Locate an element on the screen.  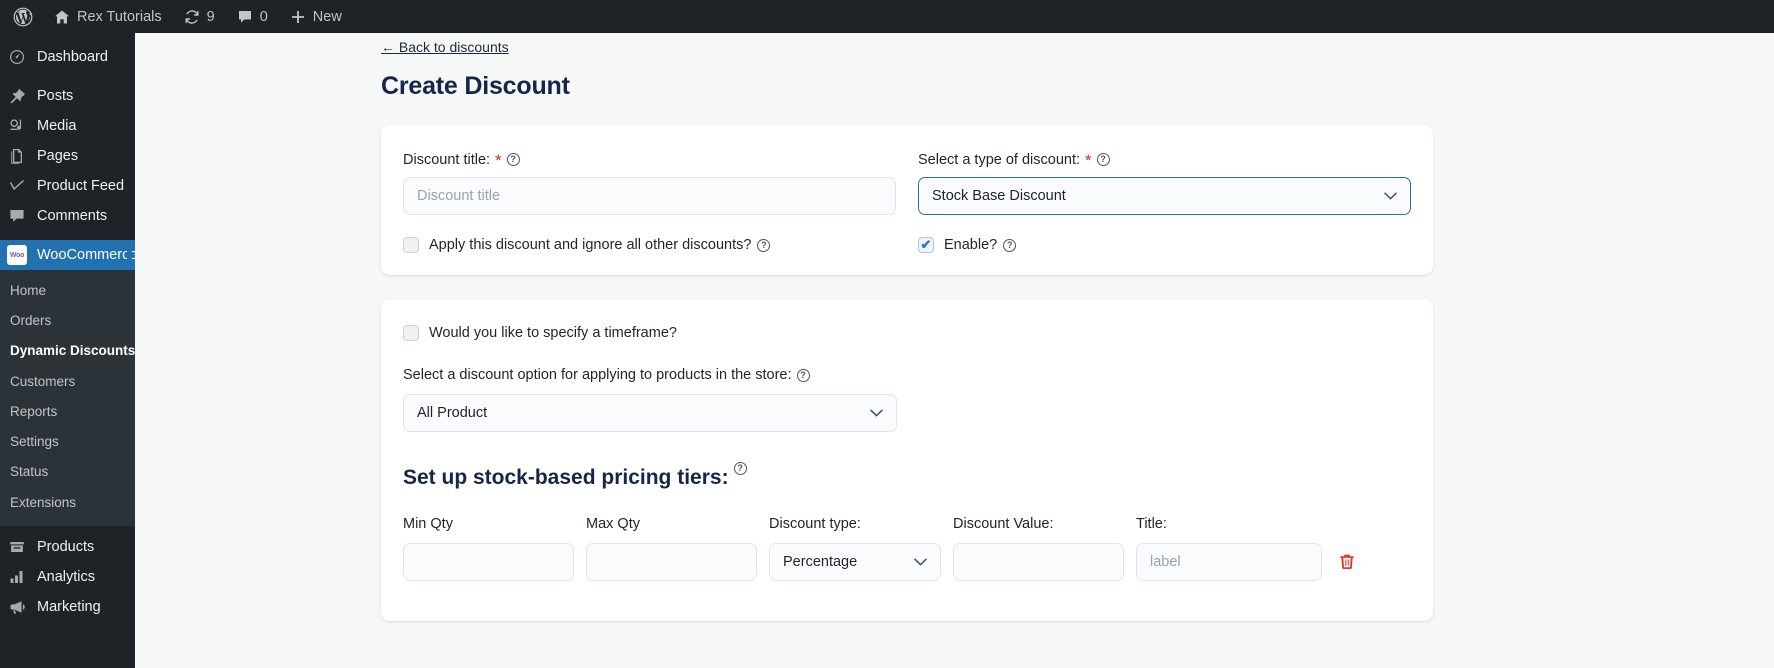
updates-icon is located at coordinates (192, 17).